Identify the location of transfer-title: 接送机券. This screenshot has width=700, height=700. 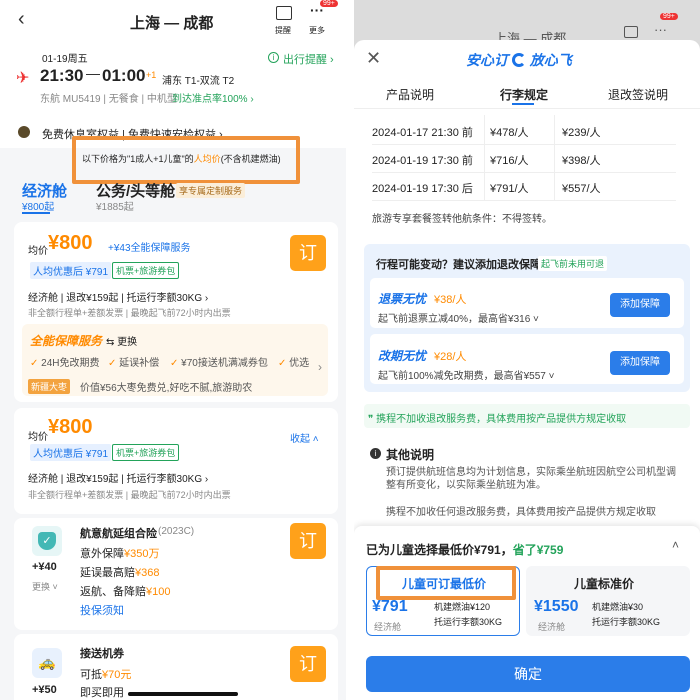
(102, 654).